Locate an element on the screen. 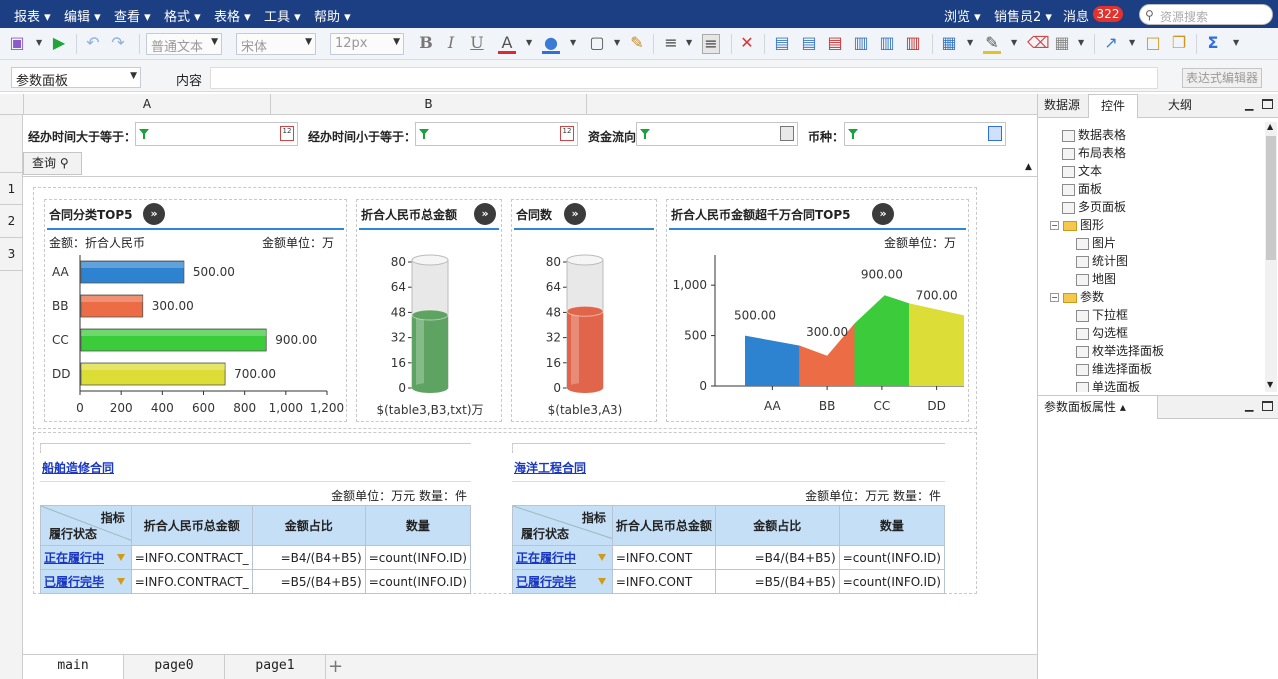 Image resolution: width=1278 pixels, height=679 pixels. table-title-link: 船舶造修合同 is located at coordinates (78, 467).